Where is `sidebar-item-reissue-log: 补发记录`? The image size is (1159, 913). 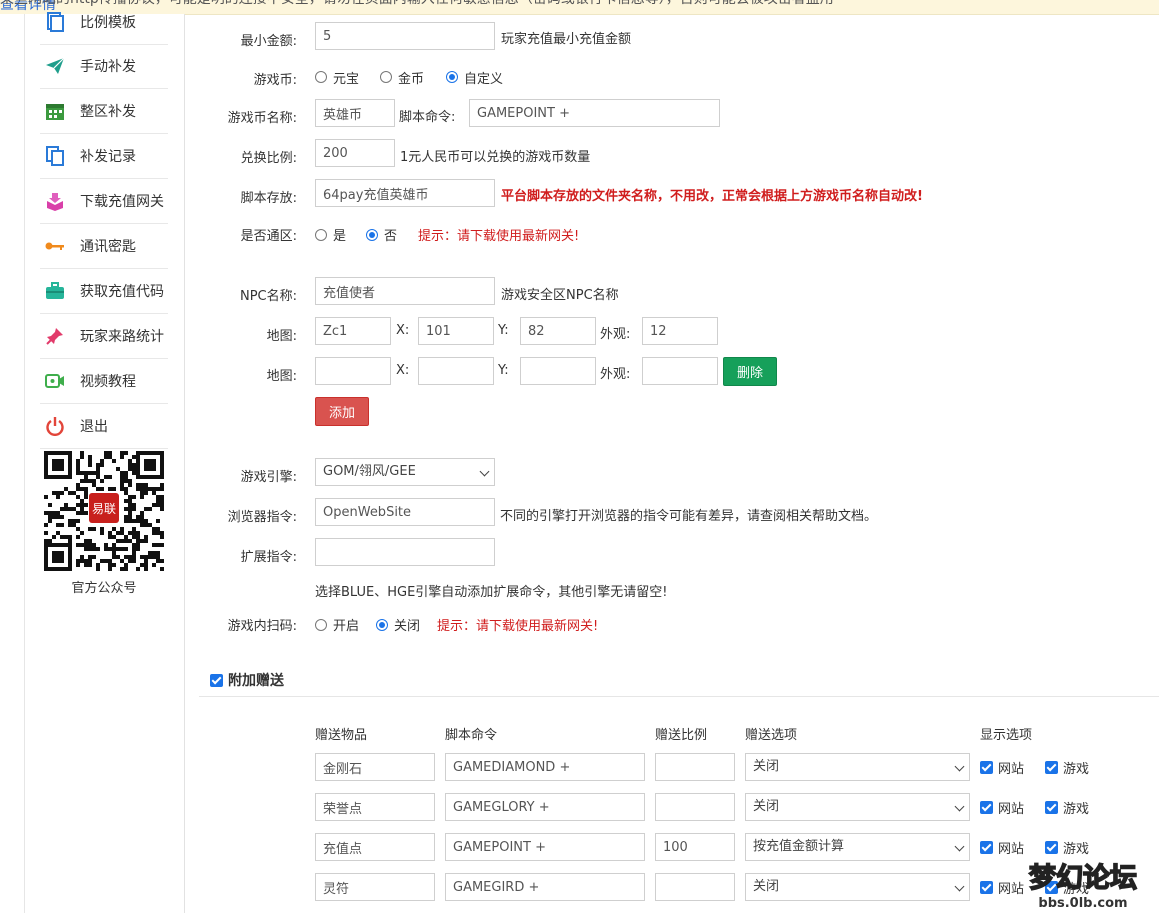
sidebar-item-reissue-log: 补发记录 is located at coordinates (104, 156).